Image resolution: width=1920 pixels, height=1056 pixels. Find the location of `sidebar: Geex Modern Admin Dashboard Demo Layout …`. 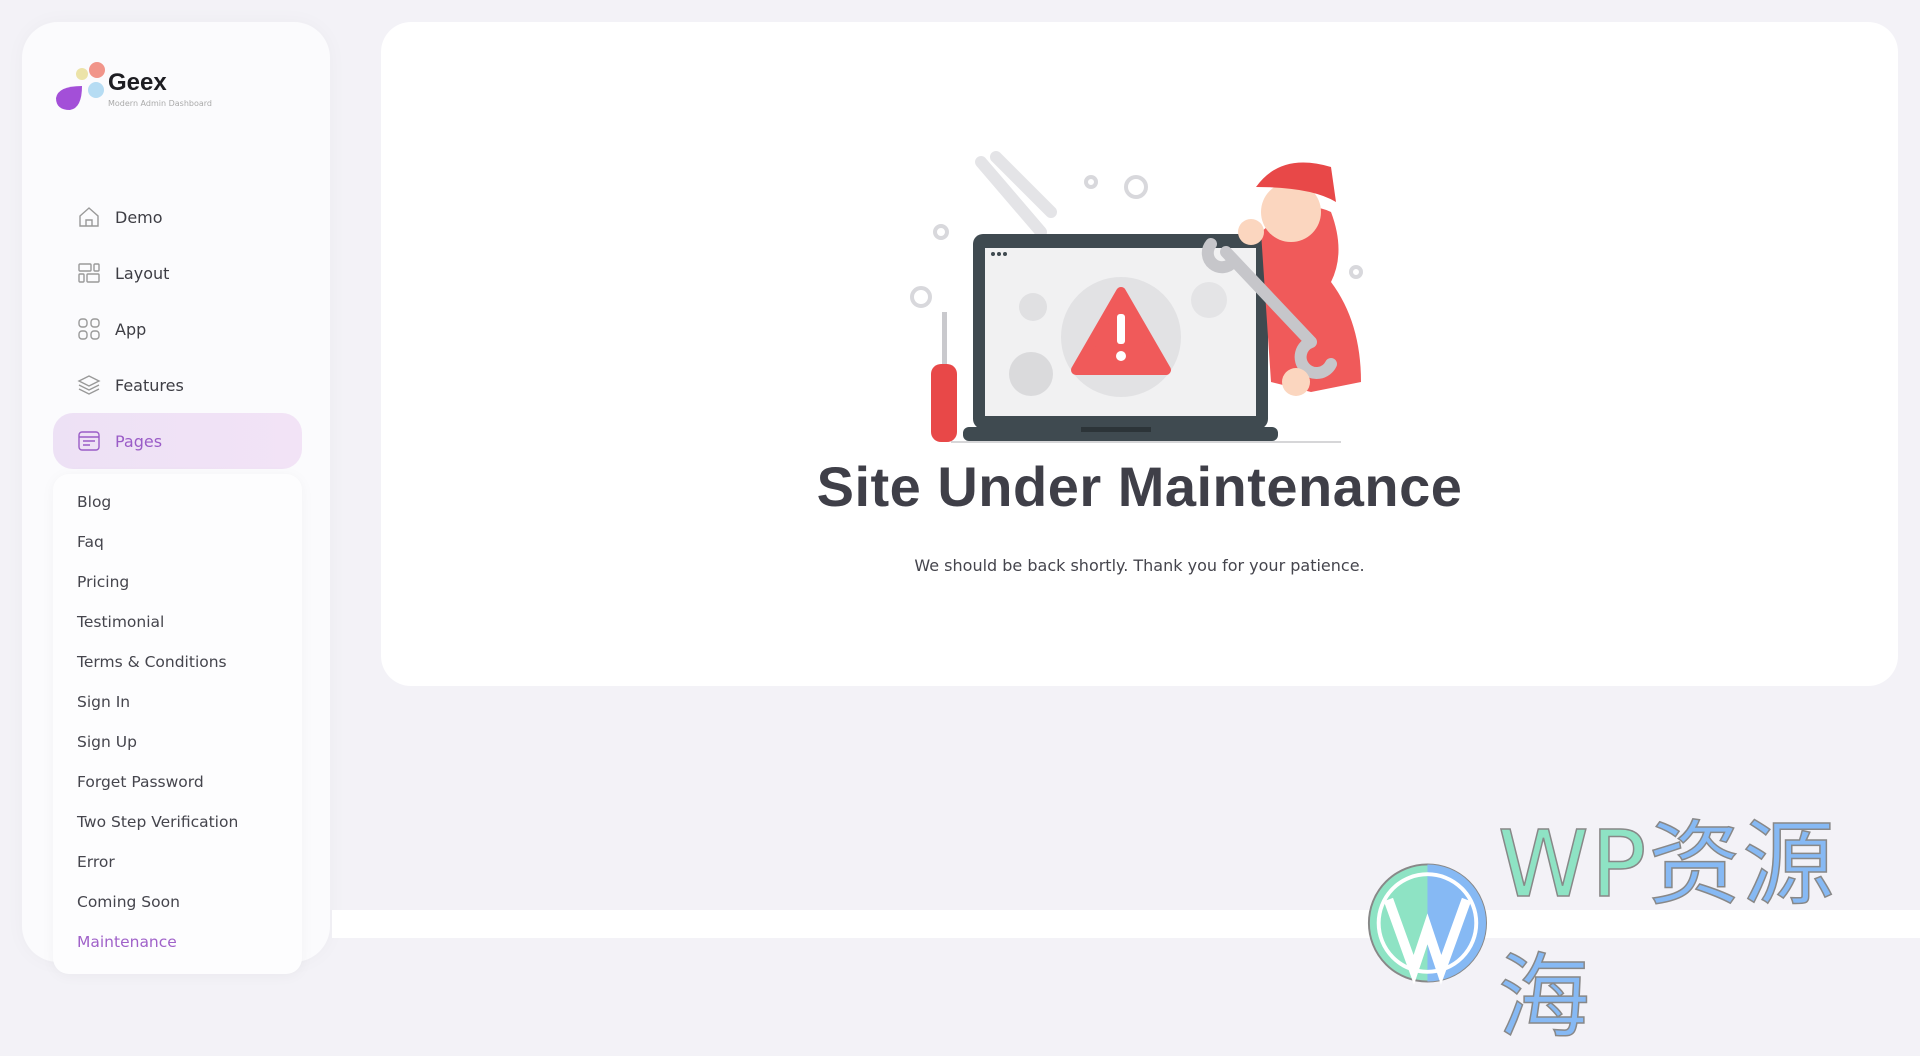

sidebar: Geex Modern Admin Dashboard Demo Layout … is located at coordinates (176, 498).